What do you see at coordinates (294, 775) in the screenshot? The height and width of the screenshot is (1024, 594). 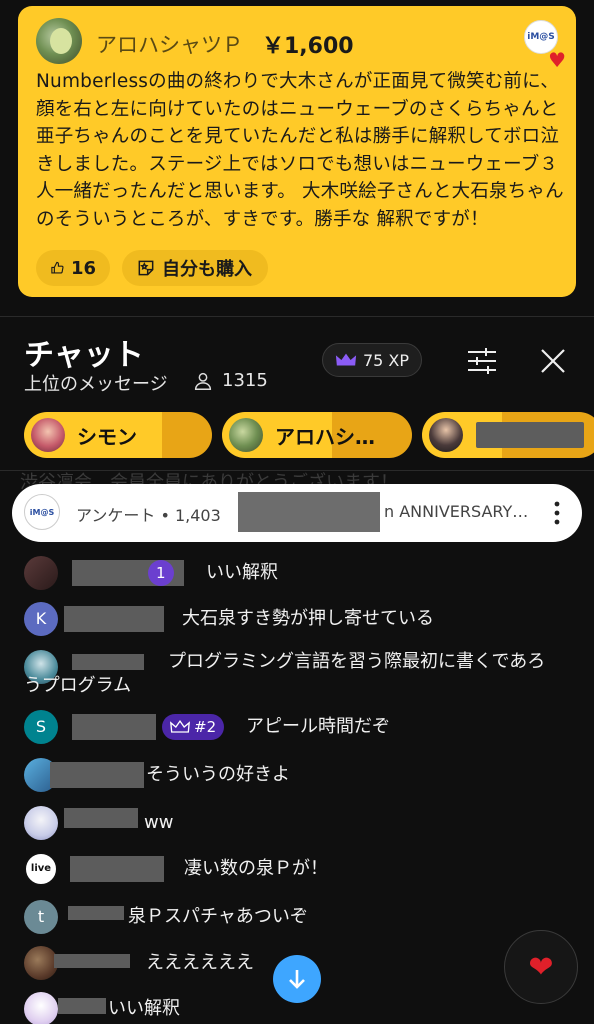 I see `chat-message: そういうの好きよ` at bounding box center [294, 775].